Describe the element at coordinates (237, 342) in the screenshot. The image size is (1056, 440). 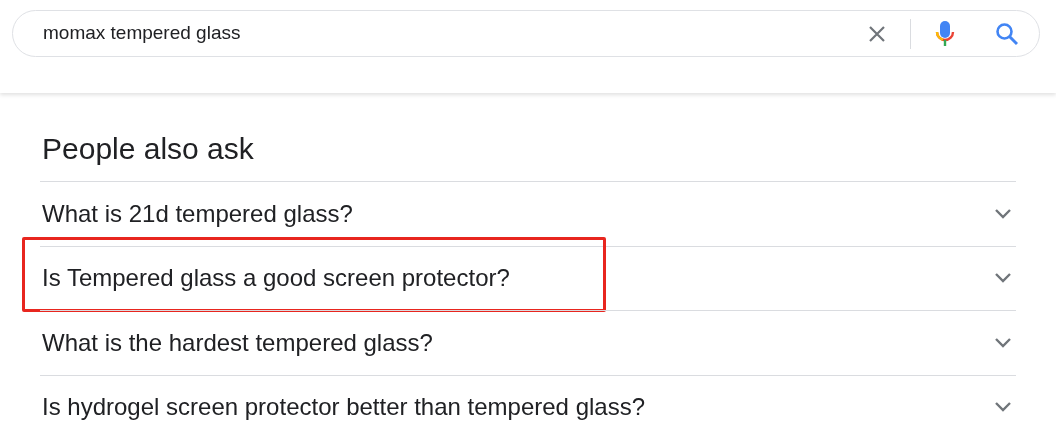
I see `question-text: What is the hardest tempered glass?` at that location.